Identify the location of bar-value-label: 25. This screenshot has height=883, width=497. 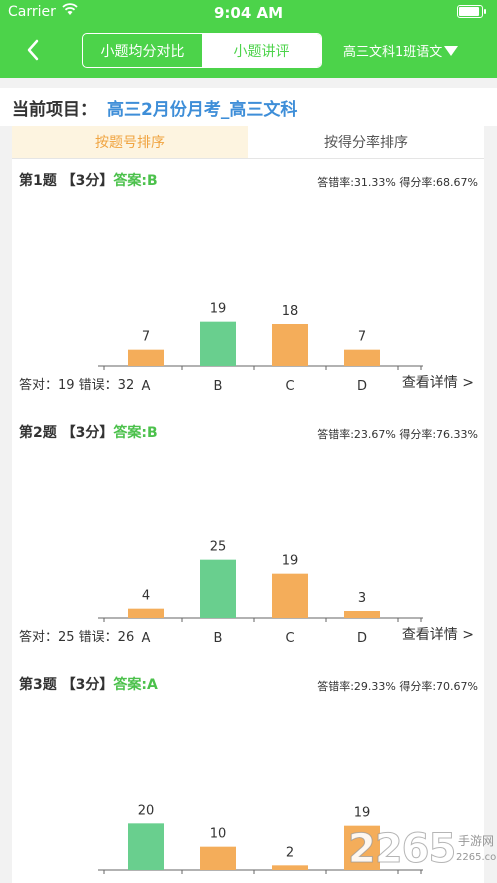
(218, 547).